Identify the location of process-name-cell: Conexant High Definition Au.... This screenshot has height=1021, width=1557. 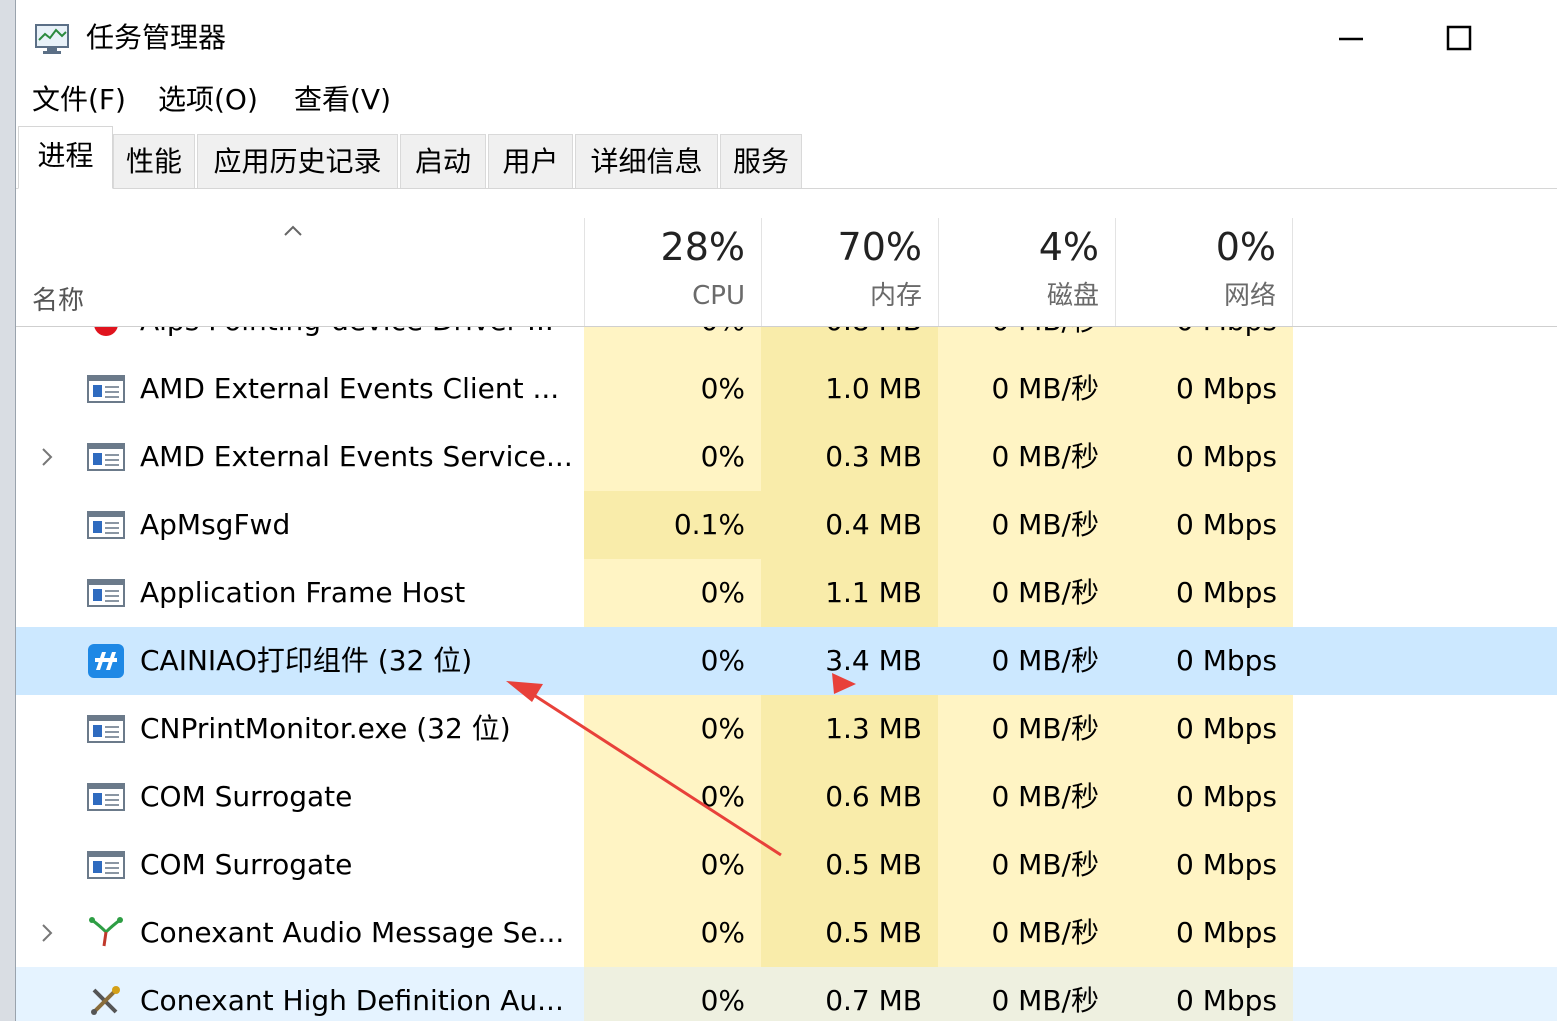
(300, 994).